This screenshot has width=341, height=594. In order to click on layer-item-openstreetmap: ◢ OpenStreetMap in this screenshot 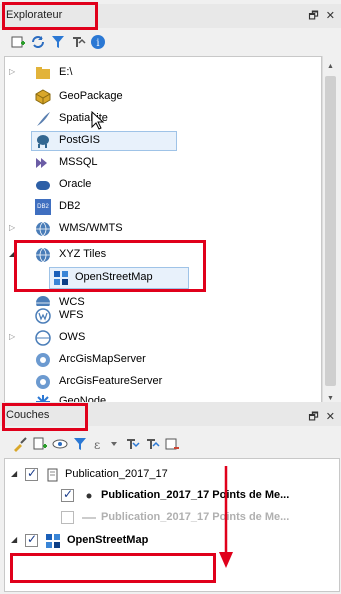, I will do `click(172, 541)`.